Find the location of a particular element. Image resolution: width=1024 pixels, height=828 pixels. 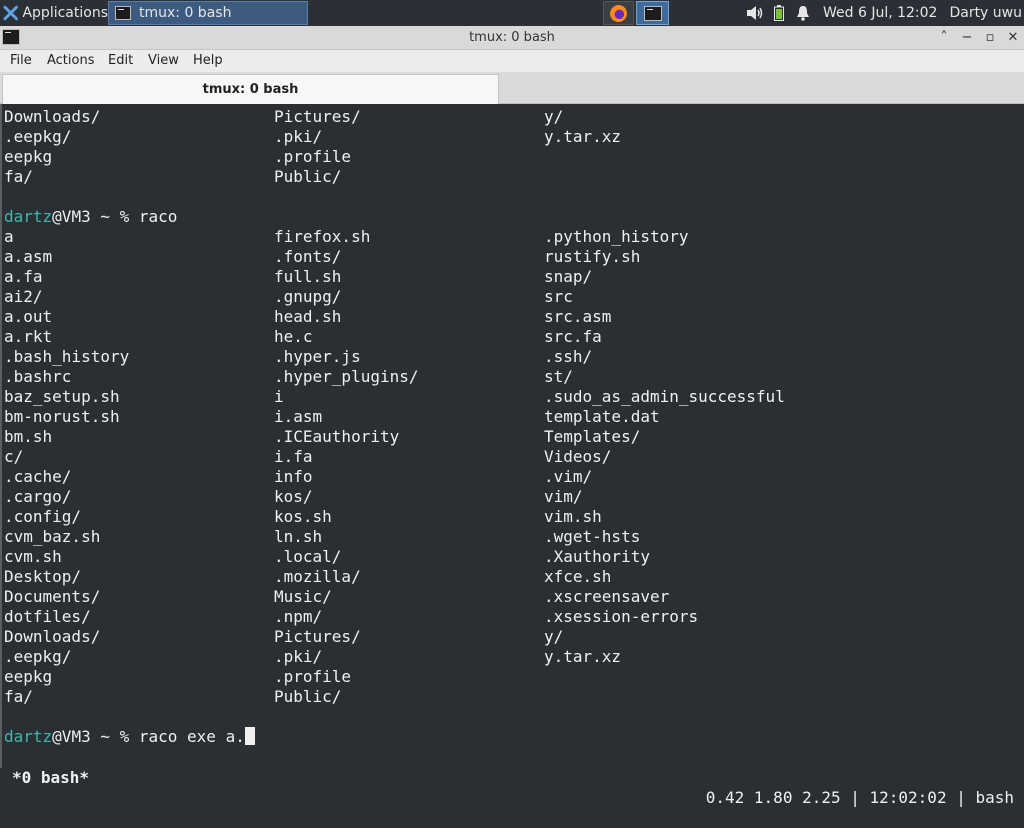

file-entry: .bashrc is located at coordinates (38, 376).